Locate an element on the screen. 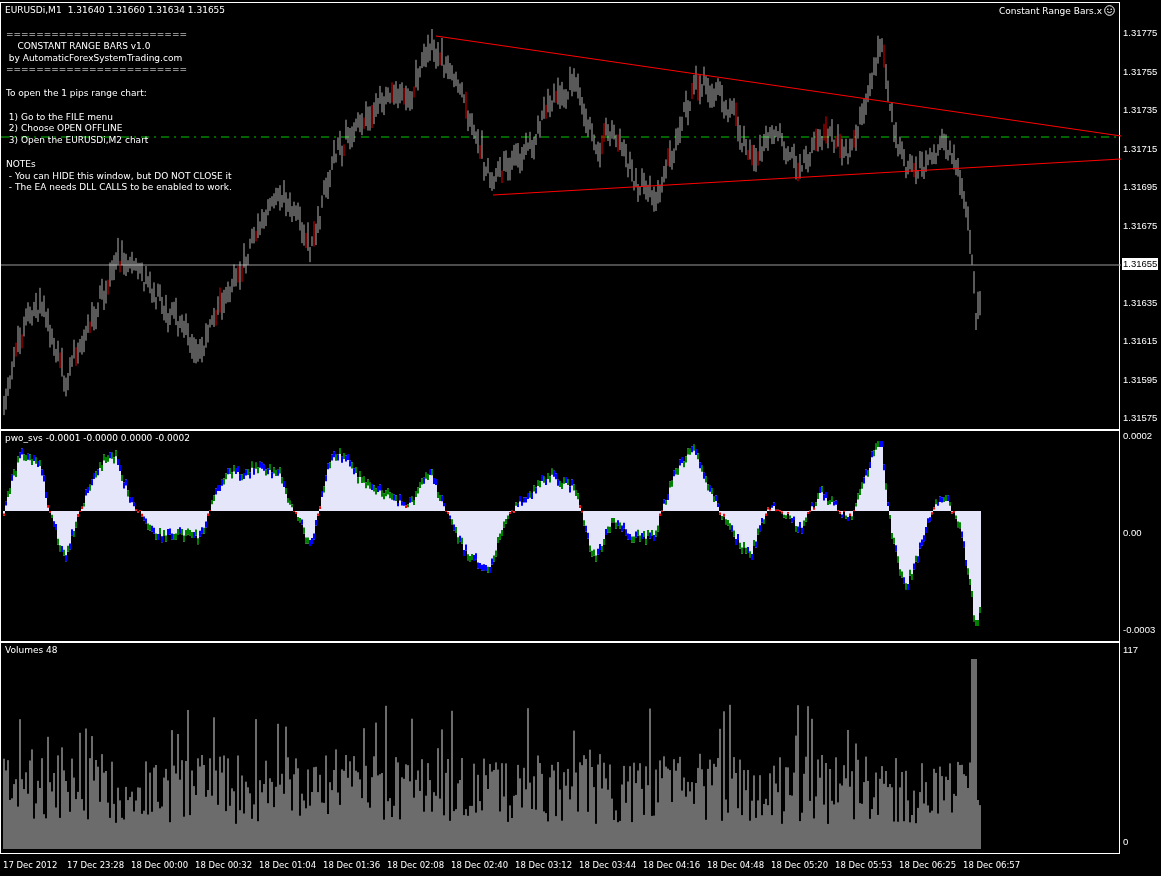 This screenshot has width=1161, height=876. chart-title: EURUSDi,M1 is located at coordinates (33, 10).